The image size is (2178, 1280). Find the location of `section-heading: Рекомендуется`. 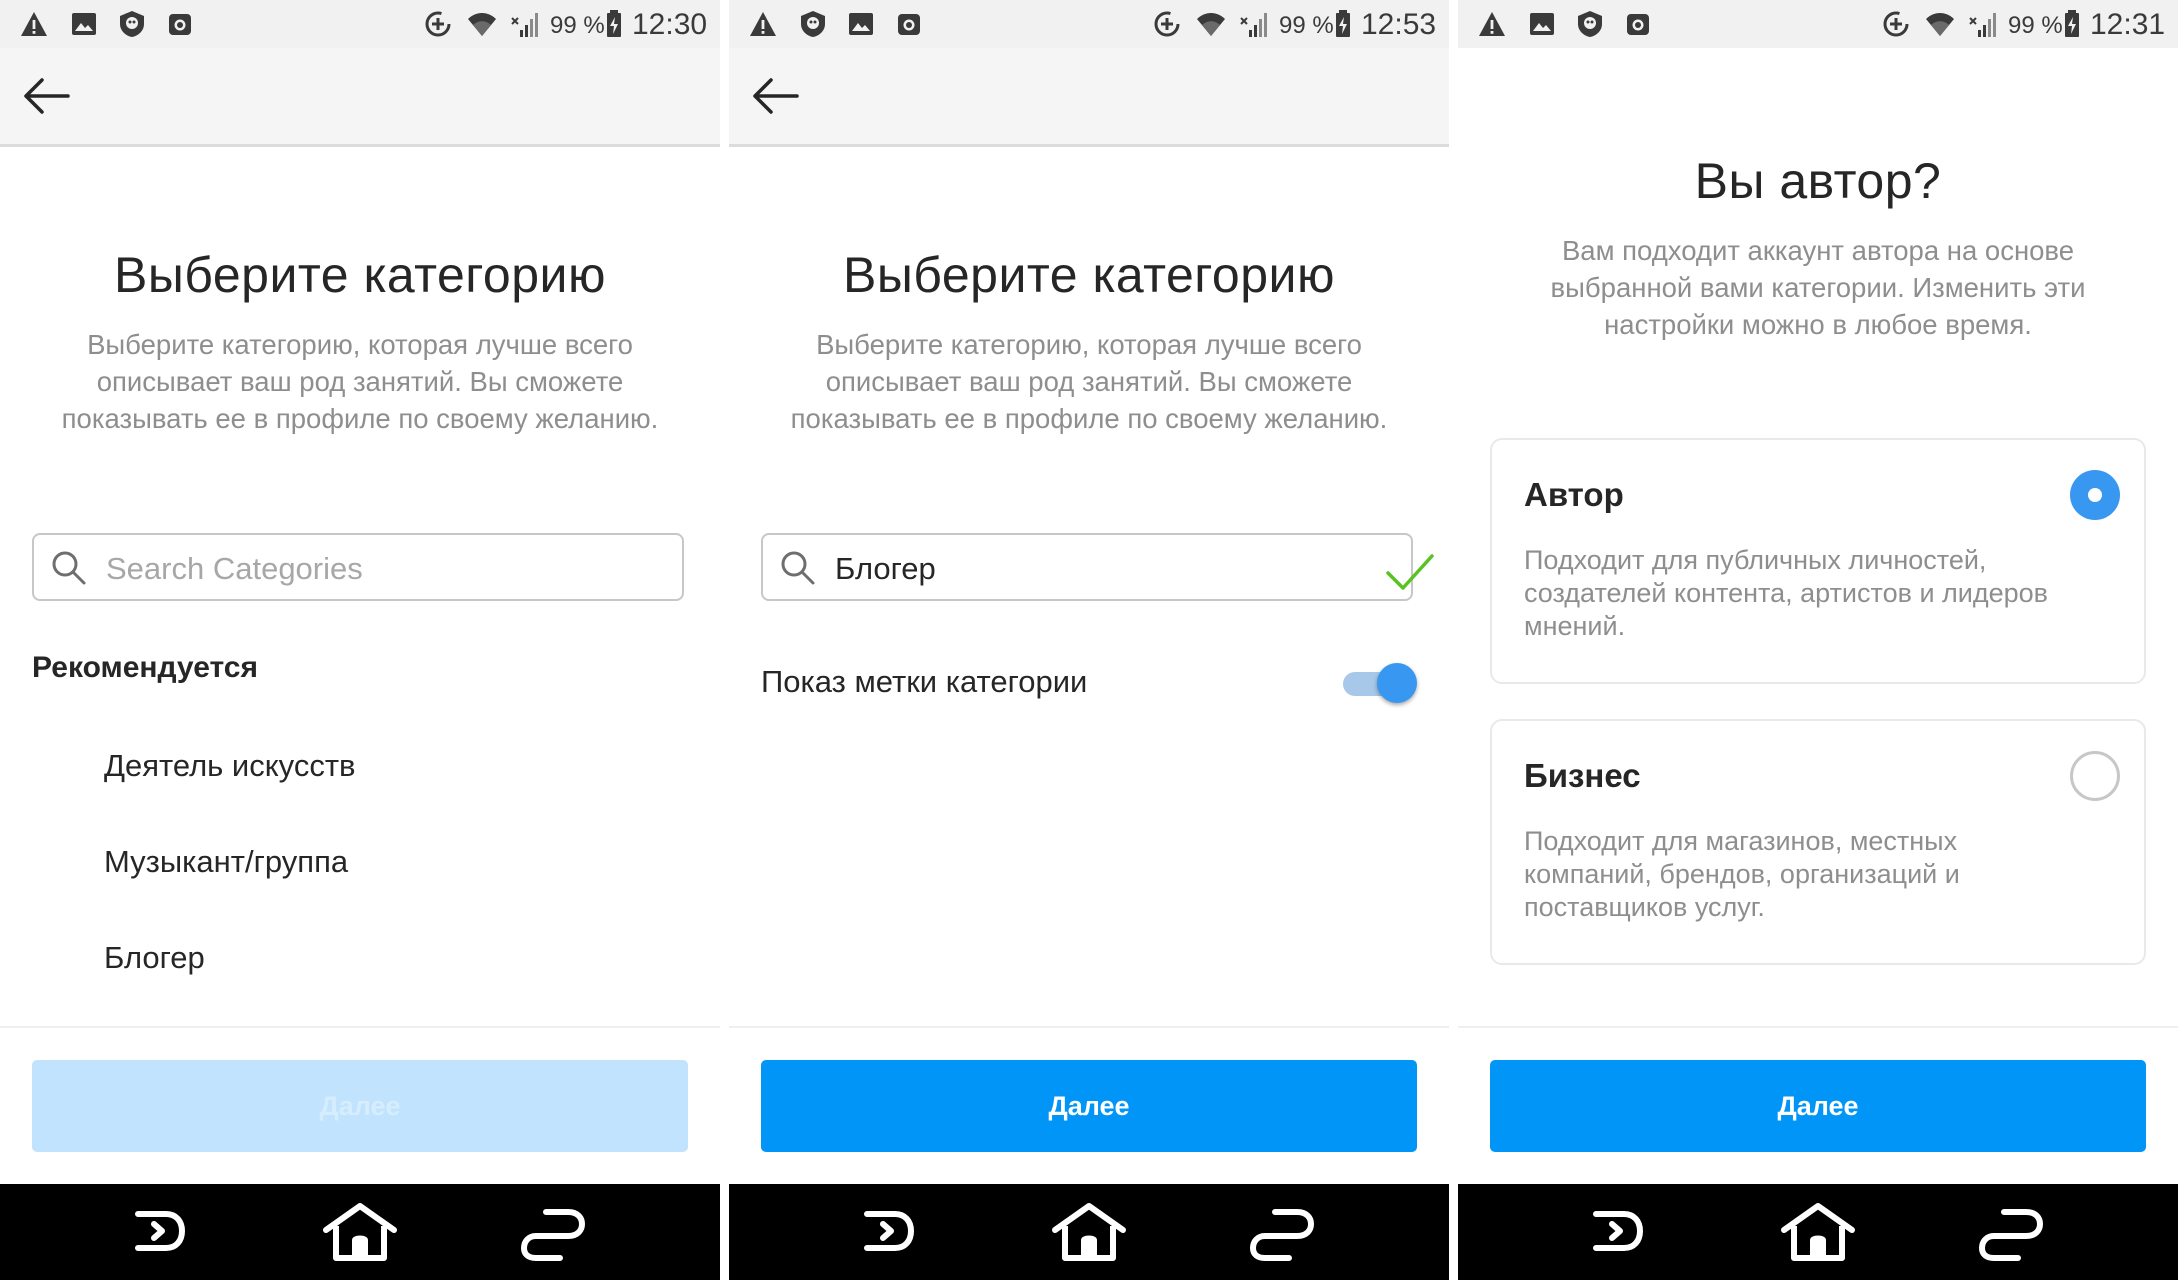

section-heading: Рекомендуется is located at coordinates (145, 667).